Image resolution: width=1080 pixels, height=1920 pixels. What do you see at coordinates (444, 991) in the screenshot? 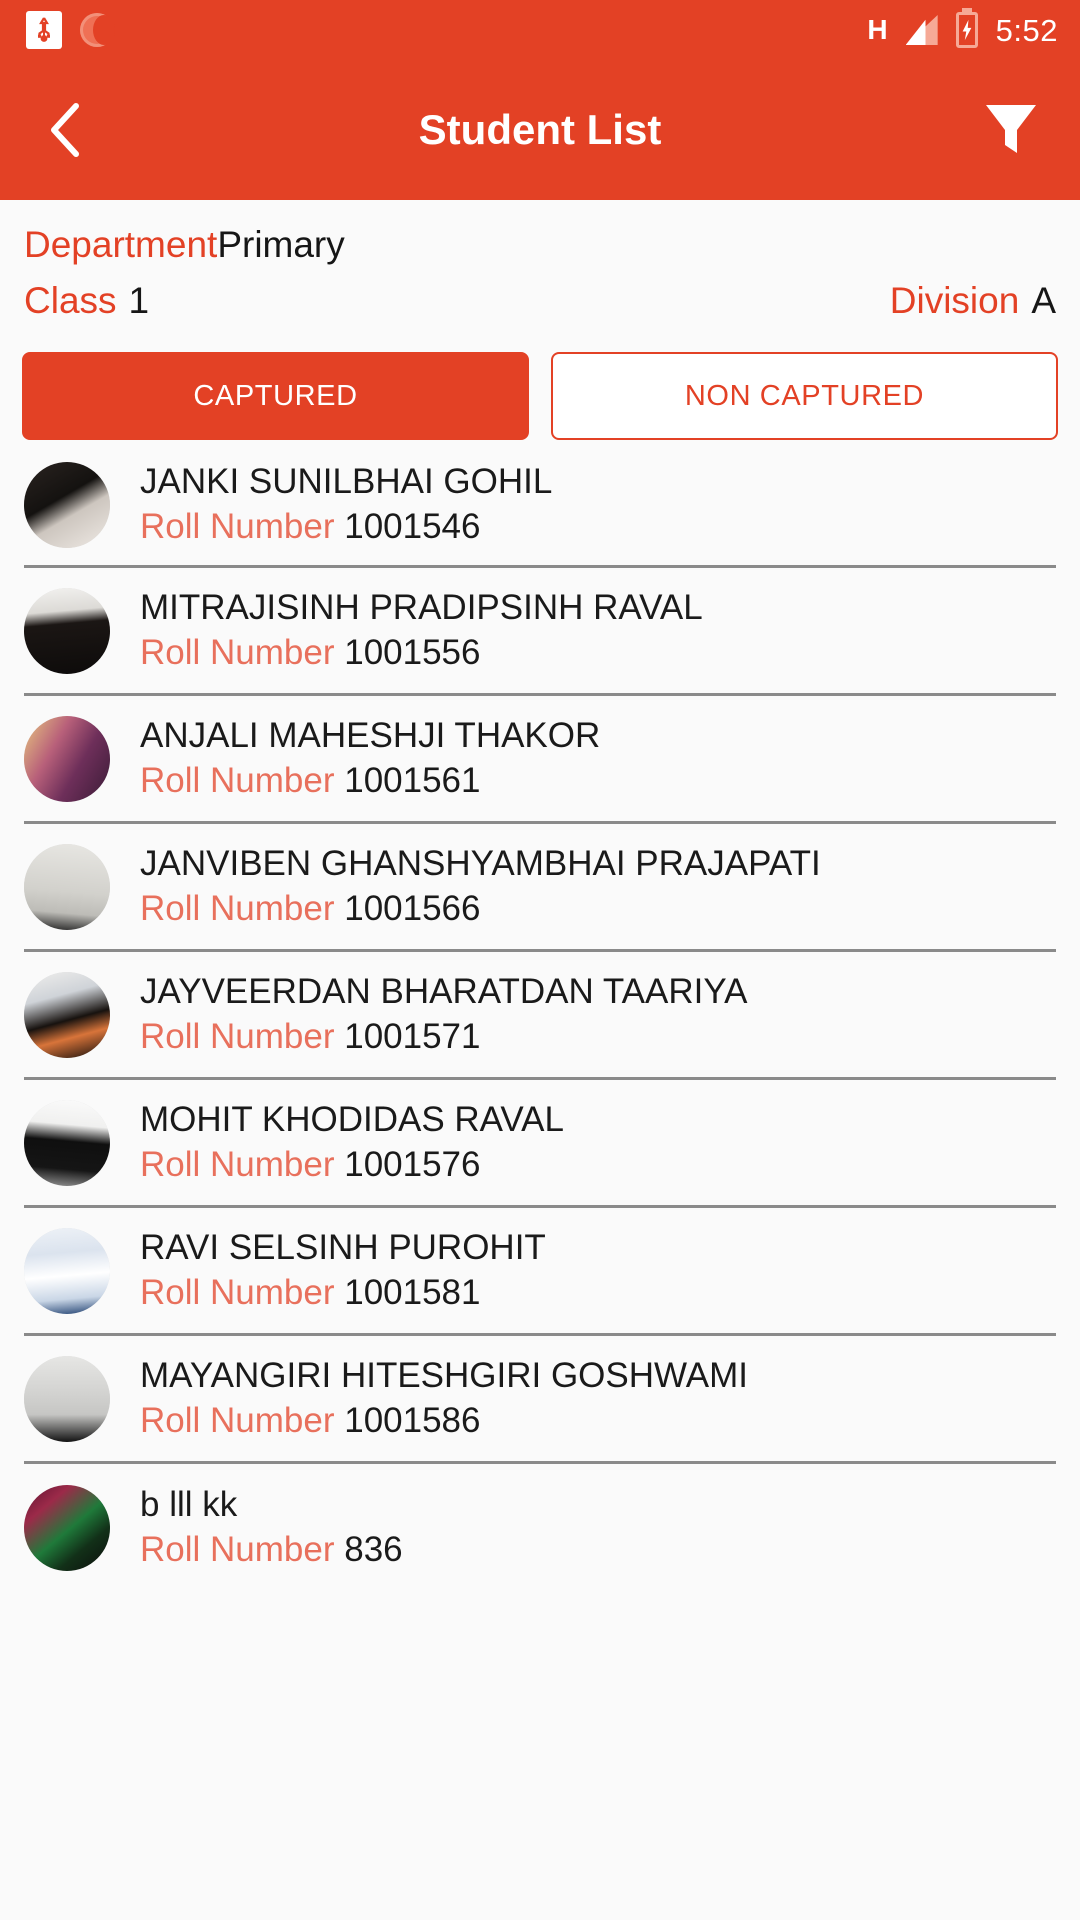
I see `student-name: JAYVEERDAN BHARATDAN TAARIYA` at bounding box center [444, 991].